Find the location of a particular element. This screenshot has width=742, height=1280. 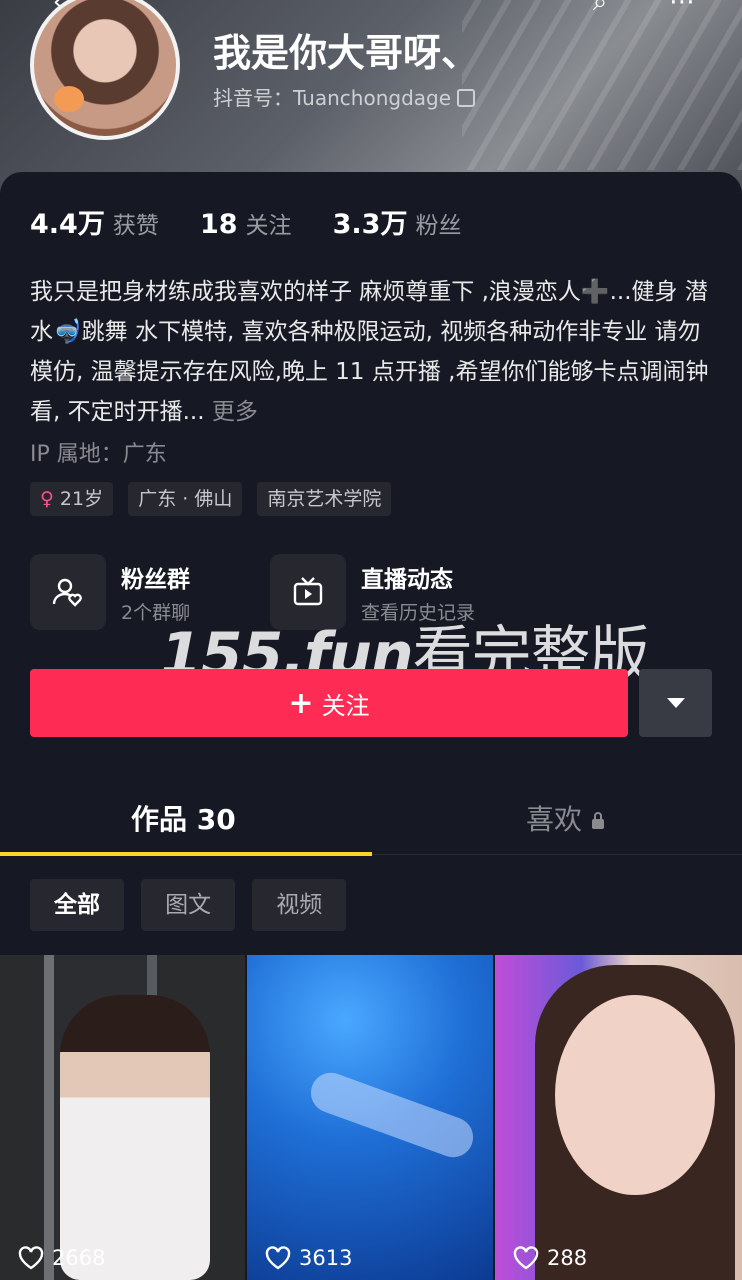

video-thumbnail: 2668 is located at coordinates (122, 1117).